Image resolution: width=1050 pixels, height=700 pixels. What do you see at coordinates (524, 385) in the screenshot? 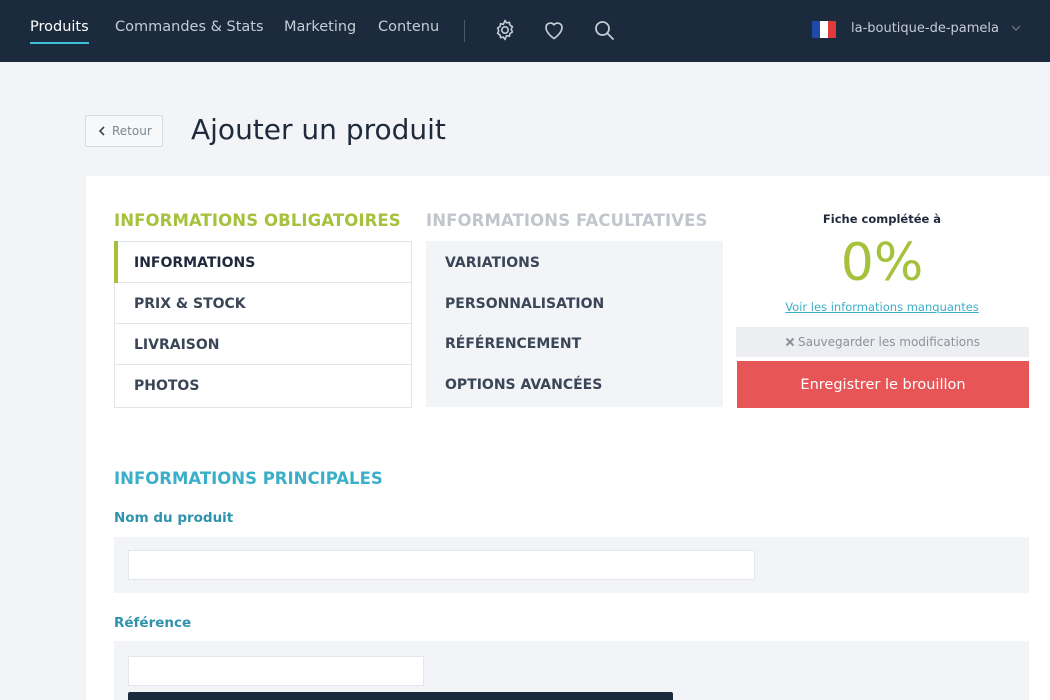
I see `menu-item-label: OPTIONS AVANCÉES` at bounding box center [524, 385].